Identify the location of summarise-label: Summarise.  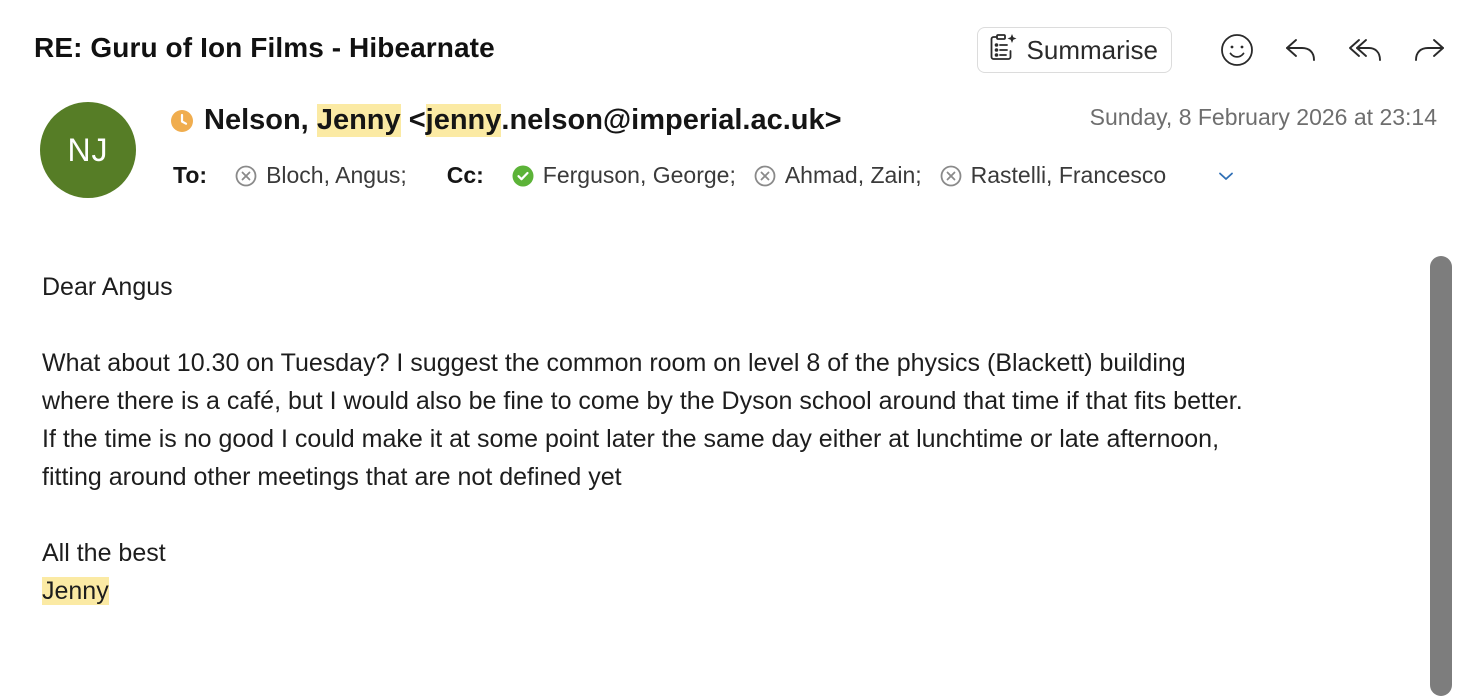
(1092, 49).